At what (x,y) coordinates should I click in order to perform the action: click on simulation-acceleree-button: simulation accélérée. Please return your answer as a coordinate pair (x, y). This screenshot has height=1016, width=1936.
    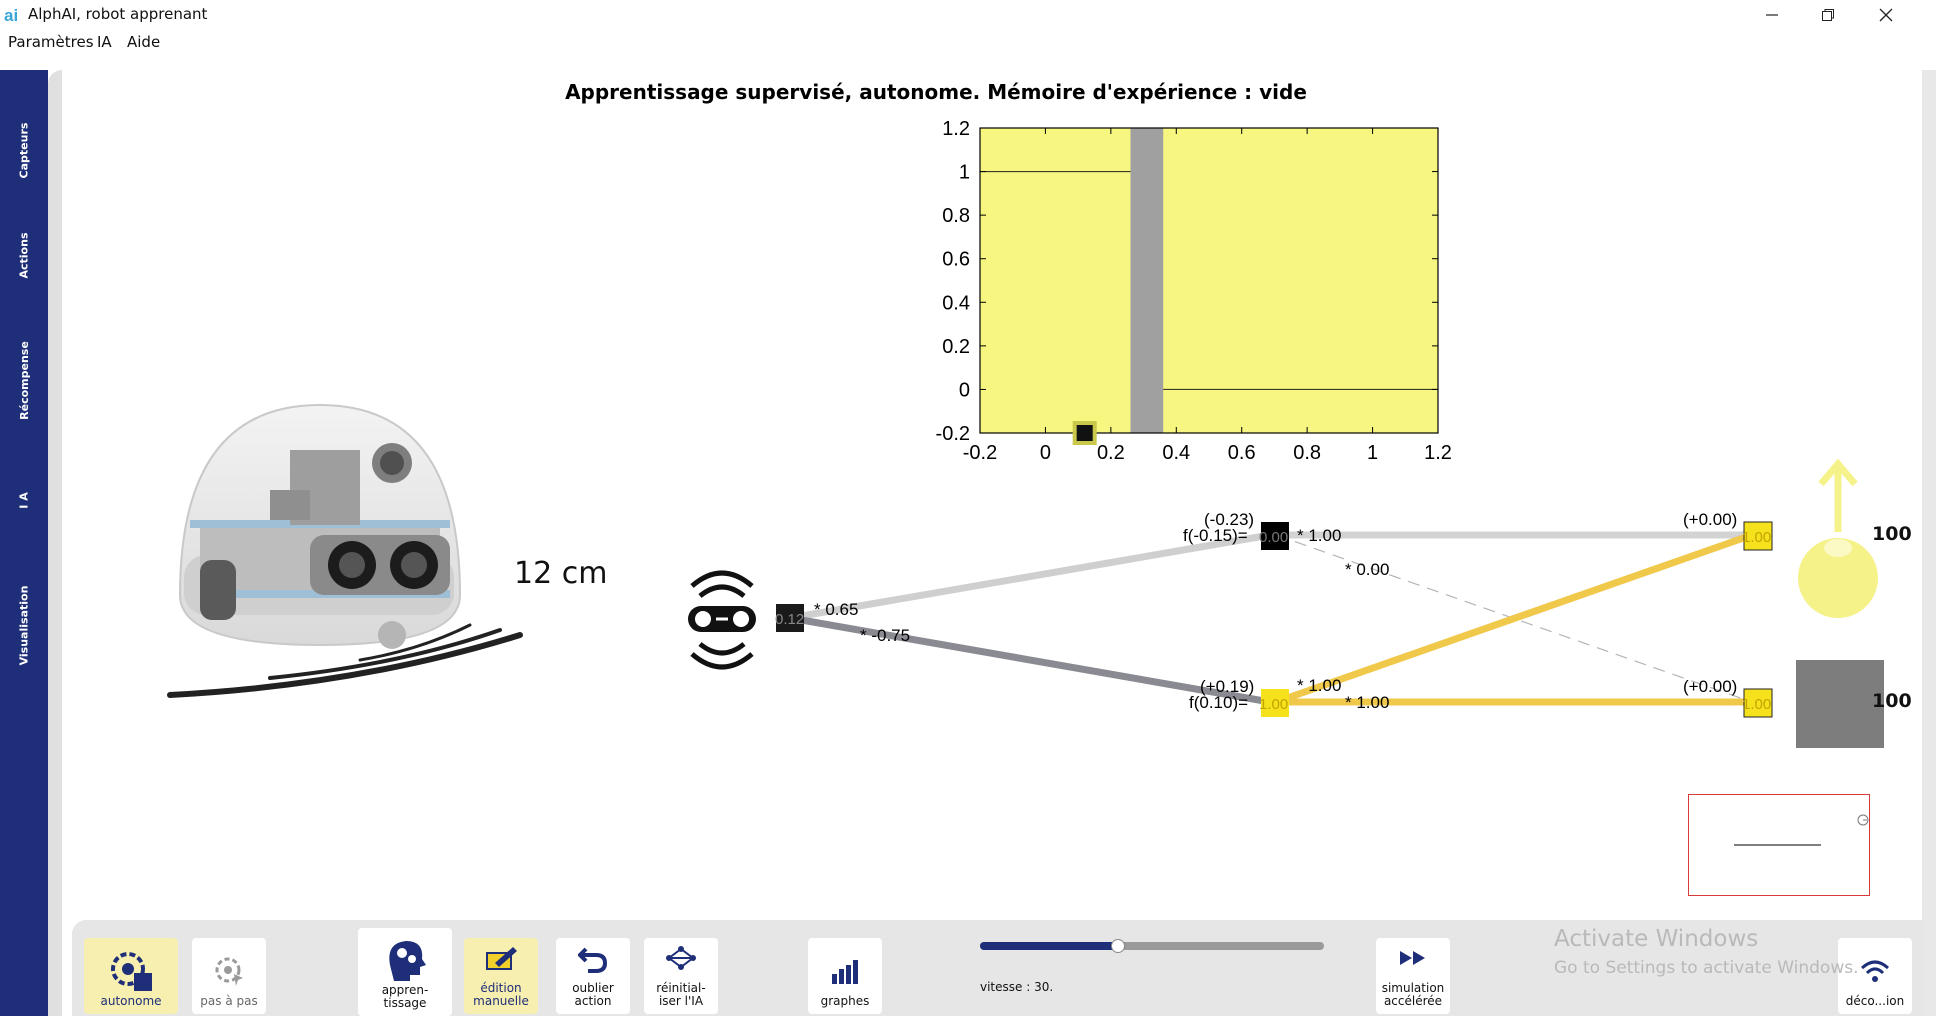
    Looking at the image, I should click on (1413, 976).